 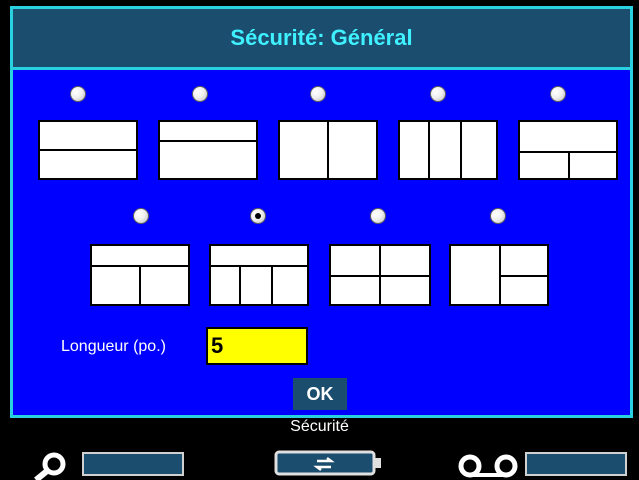 What do you see at coordinates (327, 463) in the screenshot?
I see `power-plug-icon` at bounding box center [327, 463].